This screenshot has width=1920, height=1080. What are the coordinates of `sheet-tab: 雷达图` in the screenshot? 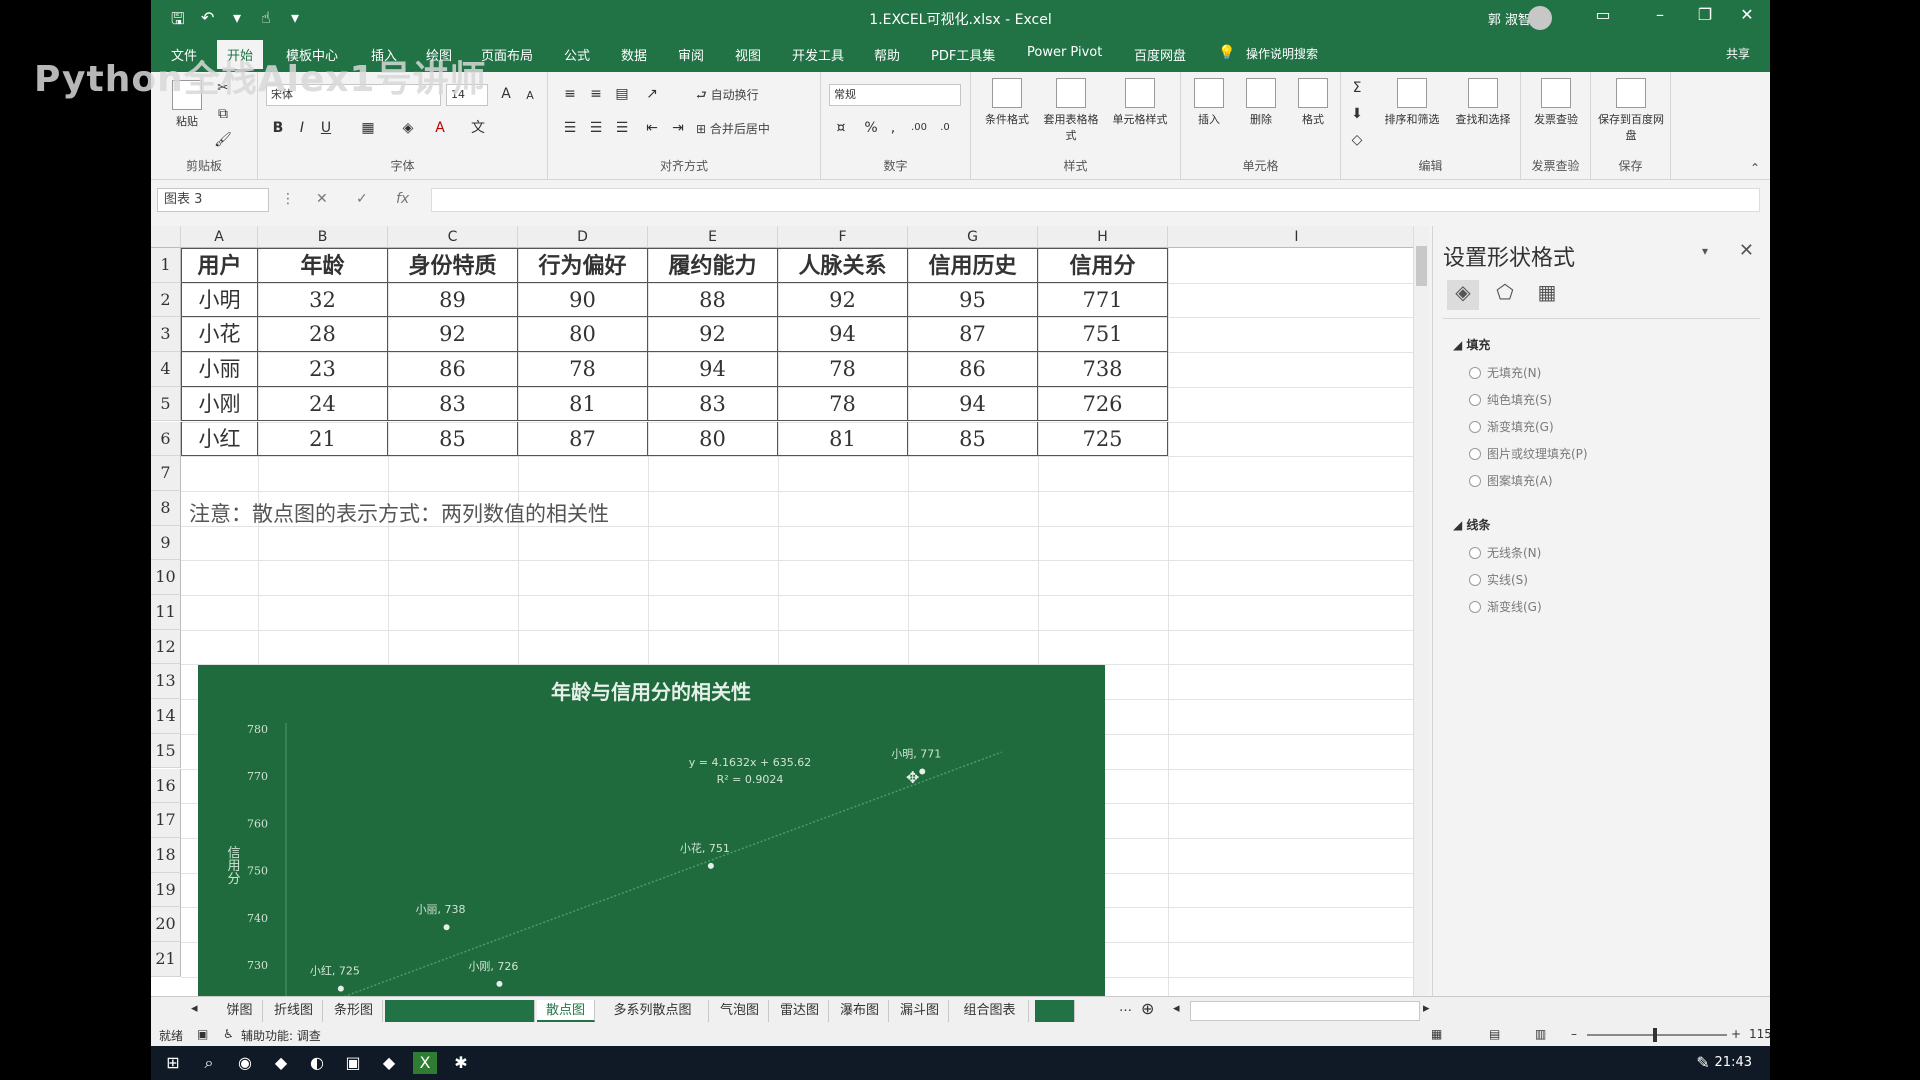 It's located at (800, 1011).